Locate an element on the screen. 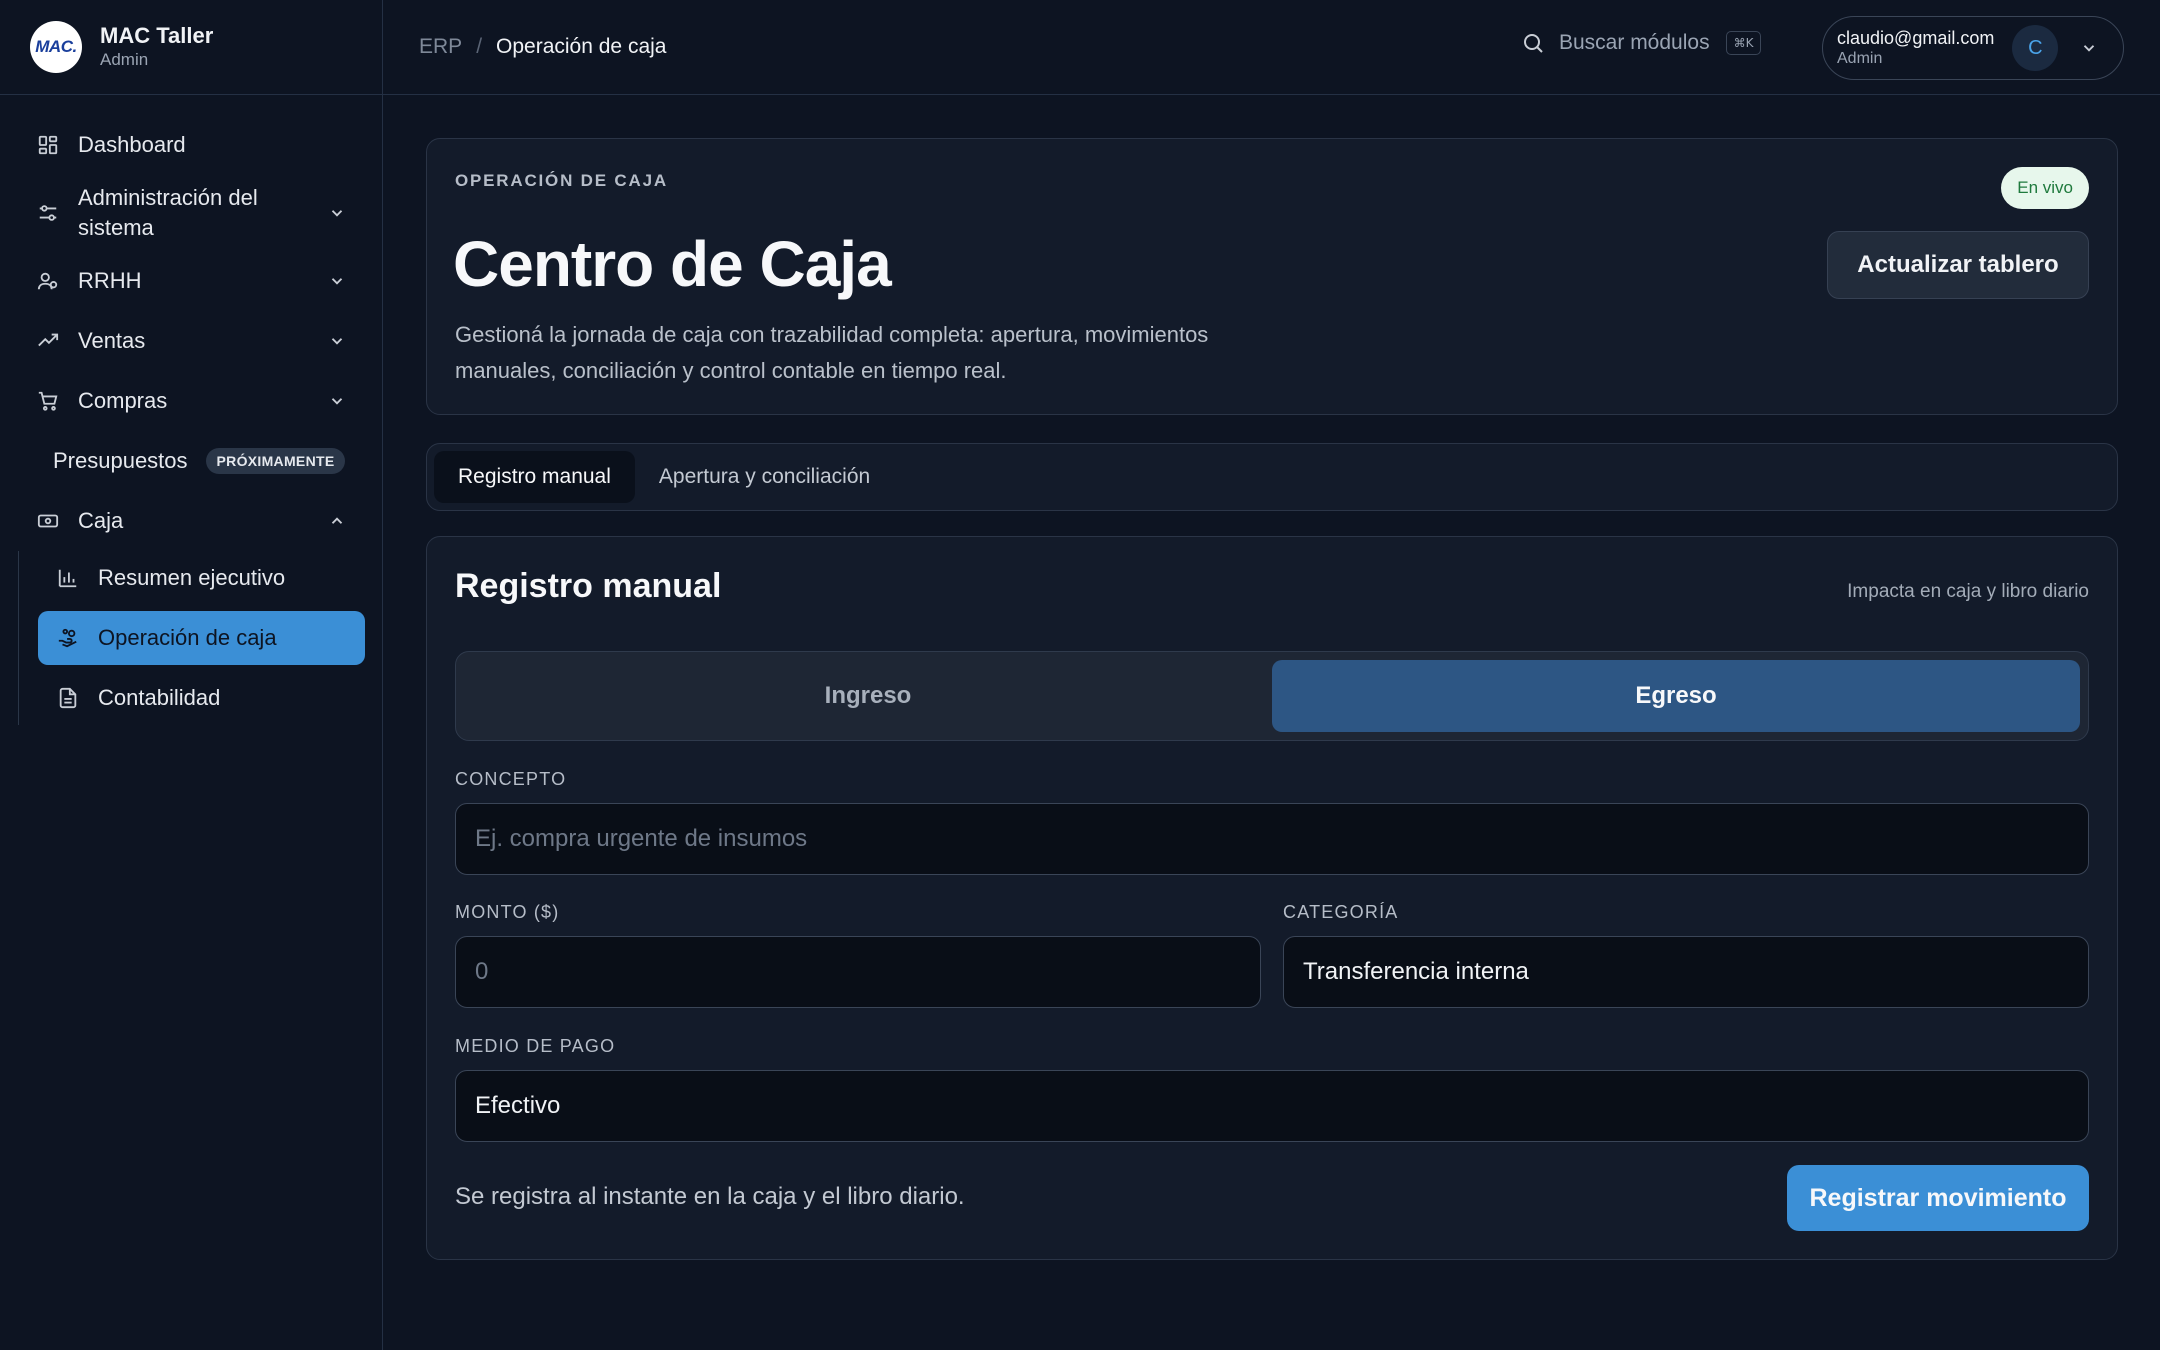 Image resolution: width=2160 pixels, height=1350 pixels. sidebar-item-resumen-ejecutivo: Resumen ejecutivo is located at coordinates (201, 578).